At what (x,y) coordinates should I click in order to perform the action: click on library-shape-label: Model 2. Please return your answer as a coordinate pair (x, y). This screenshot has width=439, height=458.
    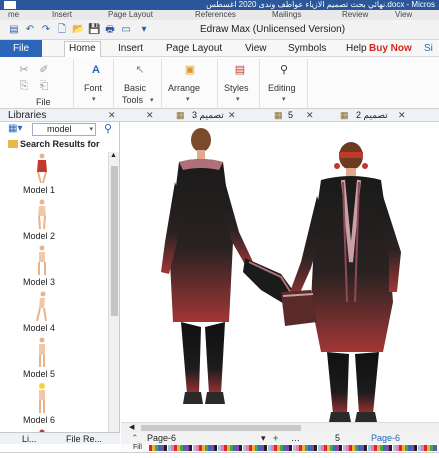
    Looking at the image, I should click on (39, 236).